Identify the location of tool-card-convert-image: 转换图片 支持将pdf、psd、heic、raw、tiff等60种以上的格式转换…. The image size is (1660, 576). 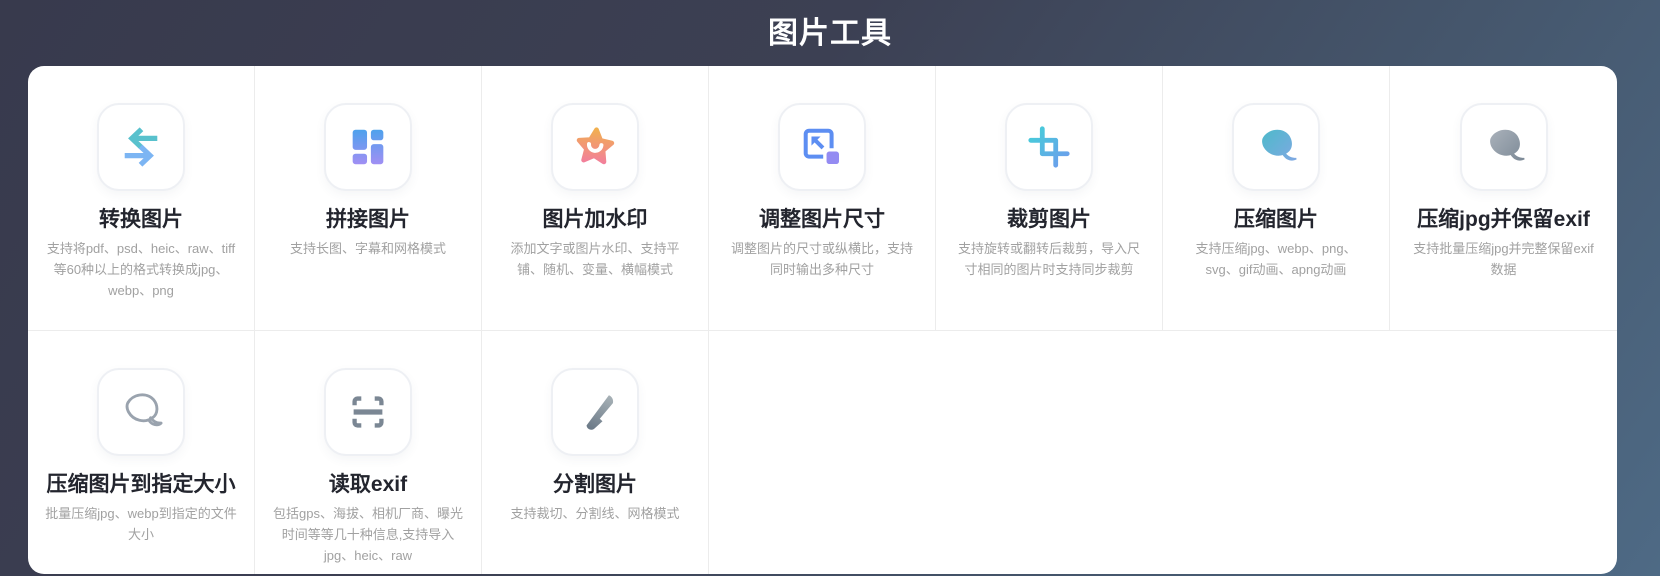
(141, 198).